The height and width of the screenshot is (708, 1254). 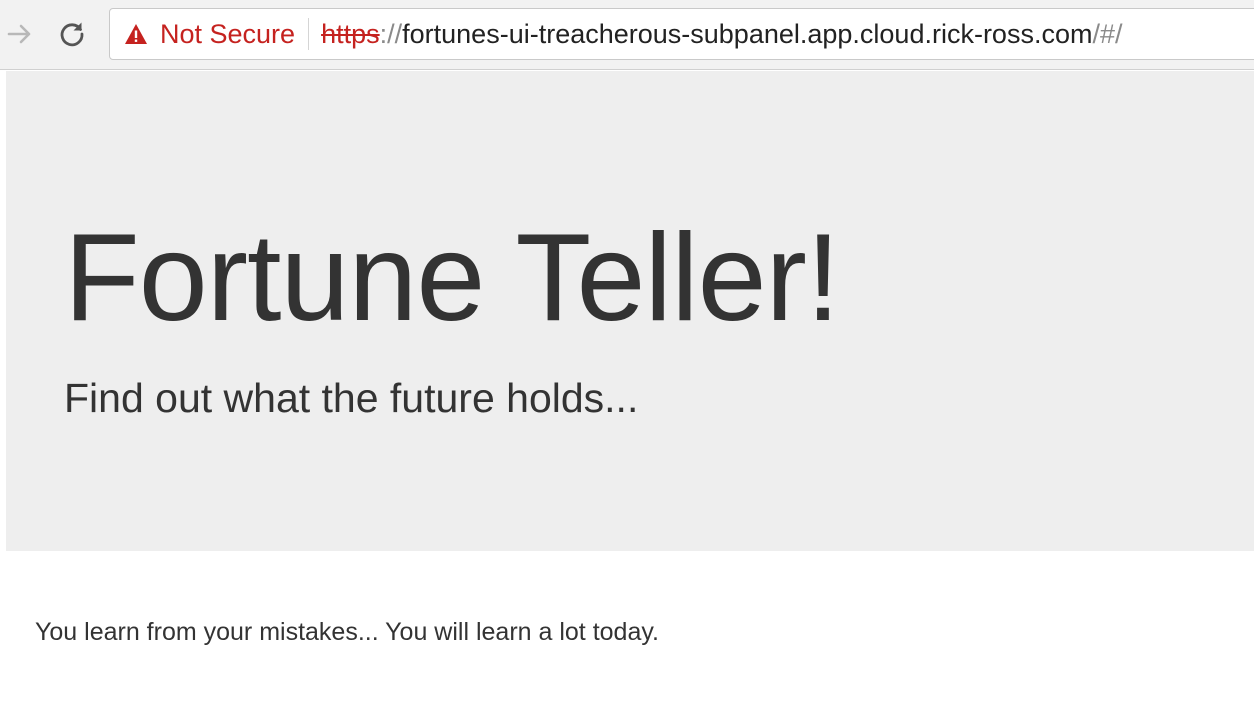 I want to click on warning-triangle-icon, so click(x=136, y=34).